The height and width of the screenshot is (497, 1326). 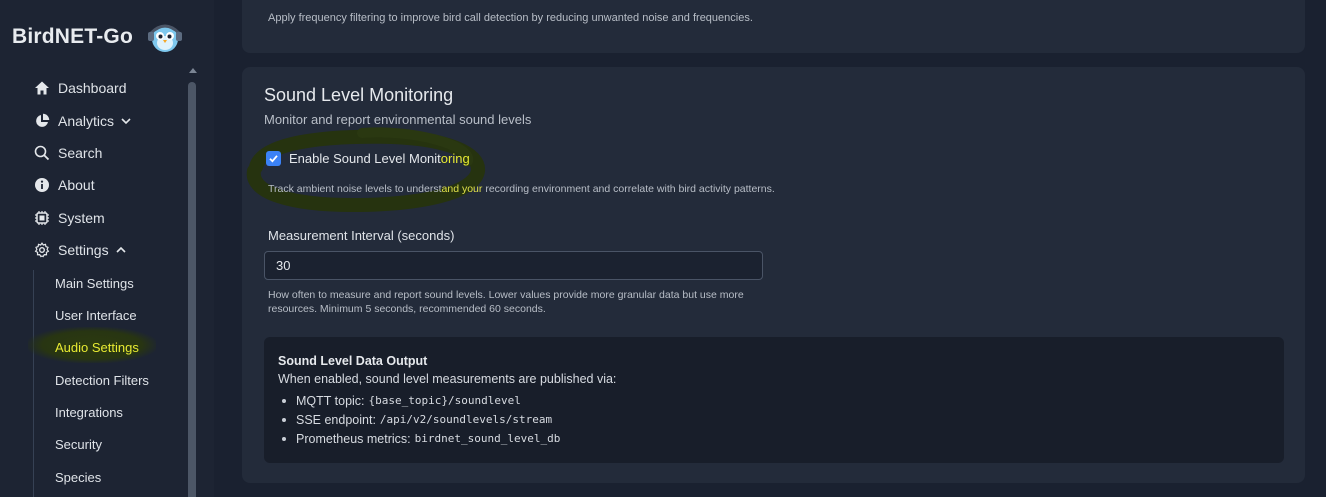 What do you see at coordinates (42, 185) in the screenshot?
I see `info-icon` at bounding box center [42, 185].